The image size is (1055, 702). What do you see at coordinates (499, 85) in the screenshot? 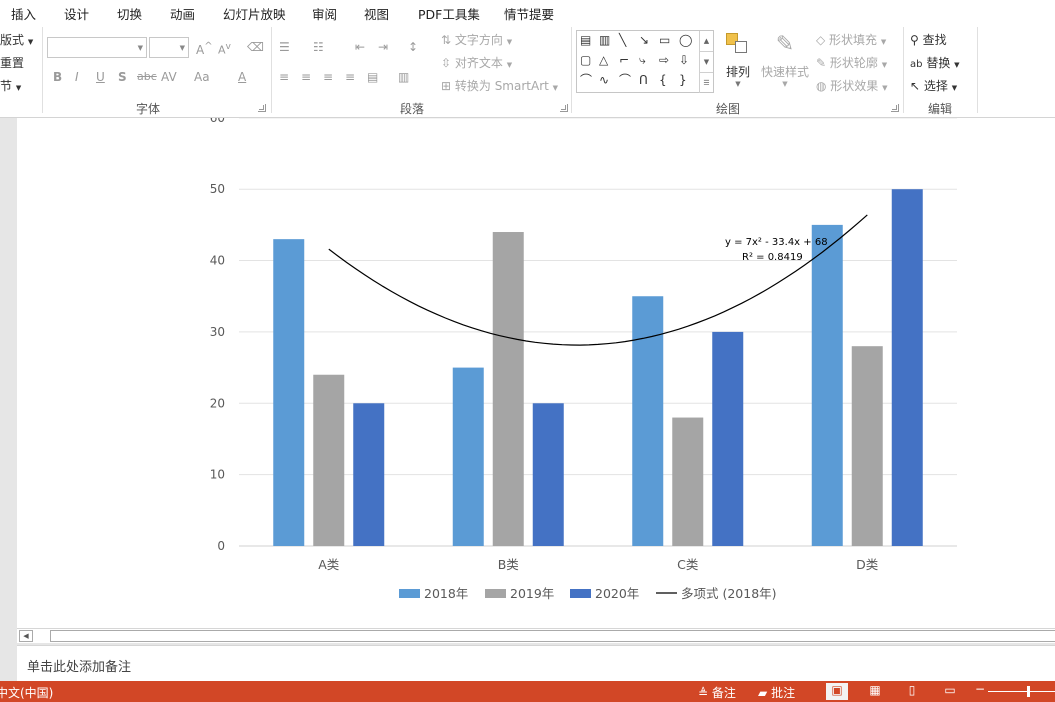
I see `convert-smartart-button: ⊞ 转换为 SmartArt ▼` at bounding box center [499, 85].